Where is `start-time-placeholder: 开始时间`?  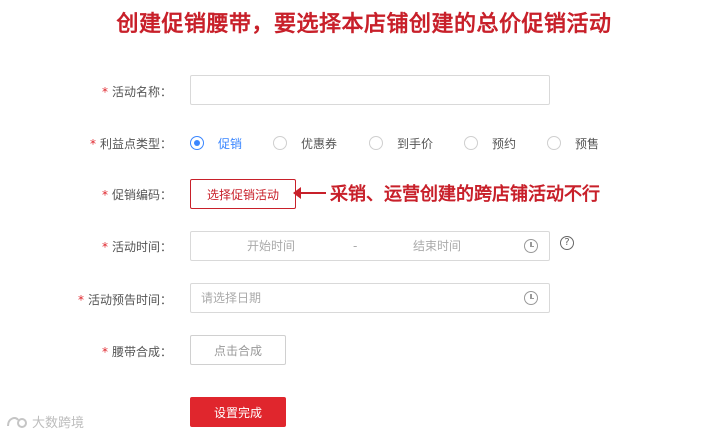
start-time-placeholder: 开始时间 is located at coordinates (271, 246).